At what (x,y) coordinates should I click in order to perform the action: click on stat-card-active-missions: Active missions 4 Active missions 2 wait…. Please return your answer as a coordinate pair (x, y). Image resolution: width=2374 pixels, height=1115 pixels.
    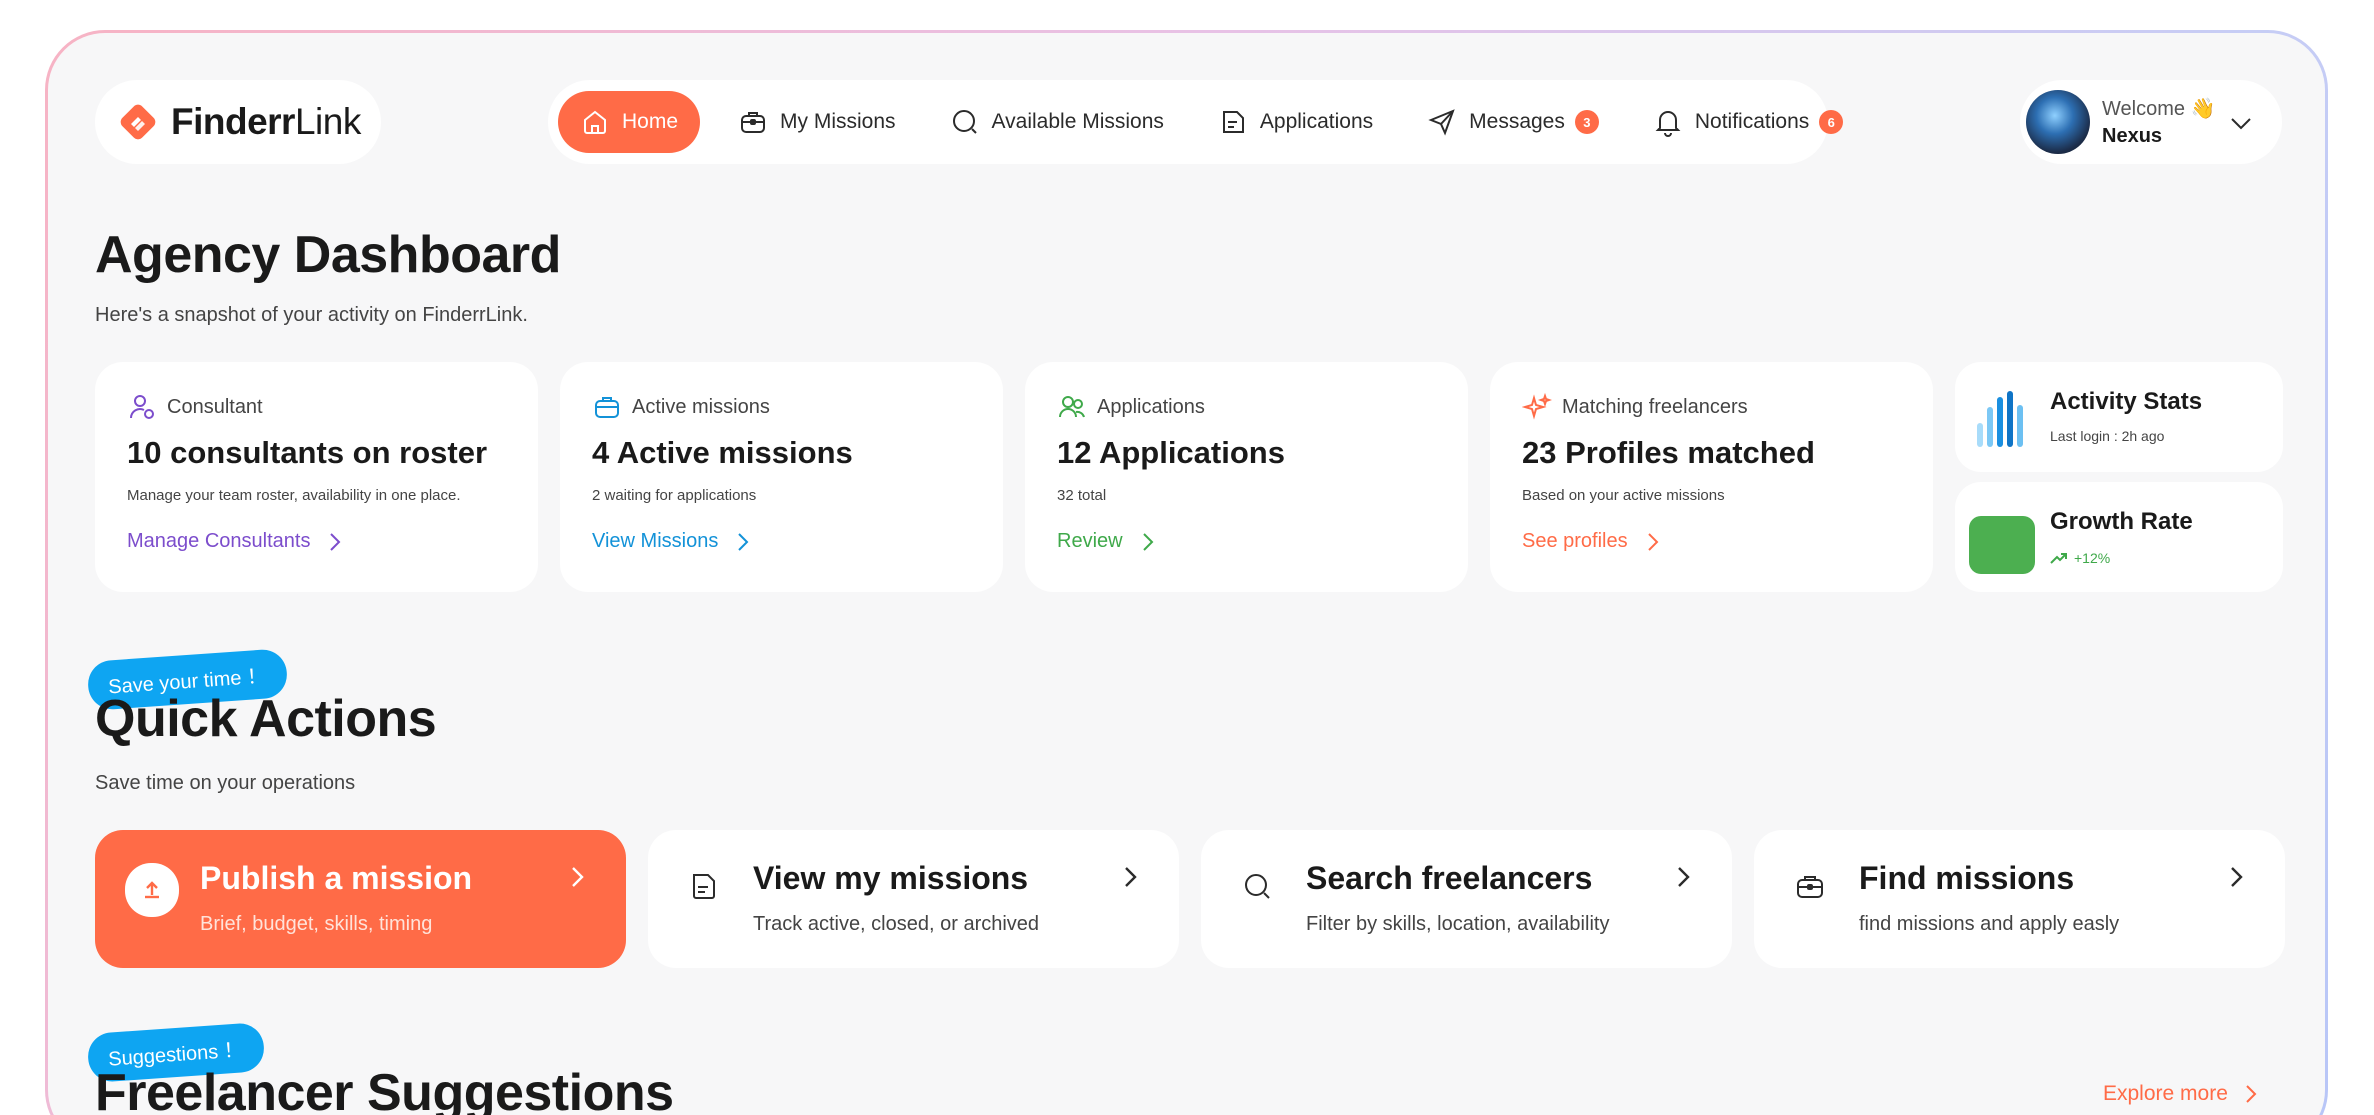
    Looking at the image, I should click on (781, 477).